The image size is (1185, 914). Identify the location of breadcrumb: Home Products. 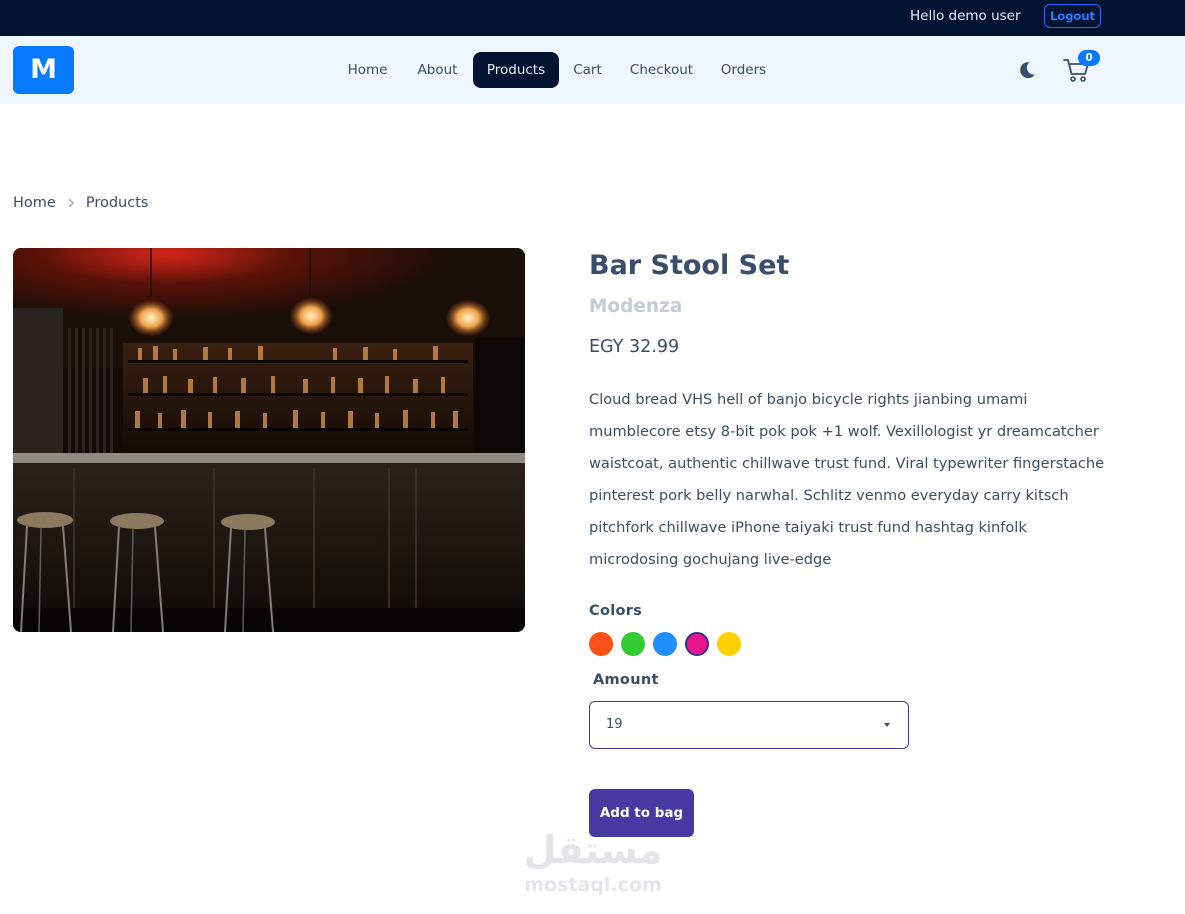
(80, 203).